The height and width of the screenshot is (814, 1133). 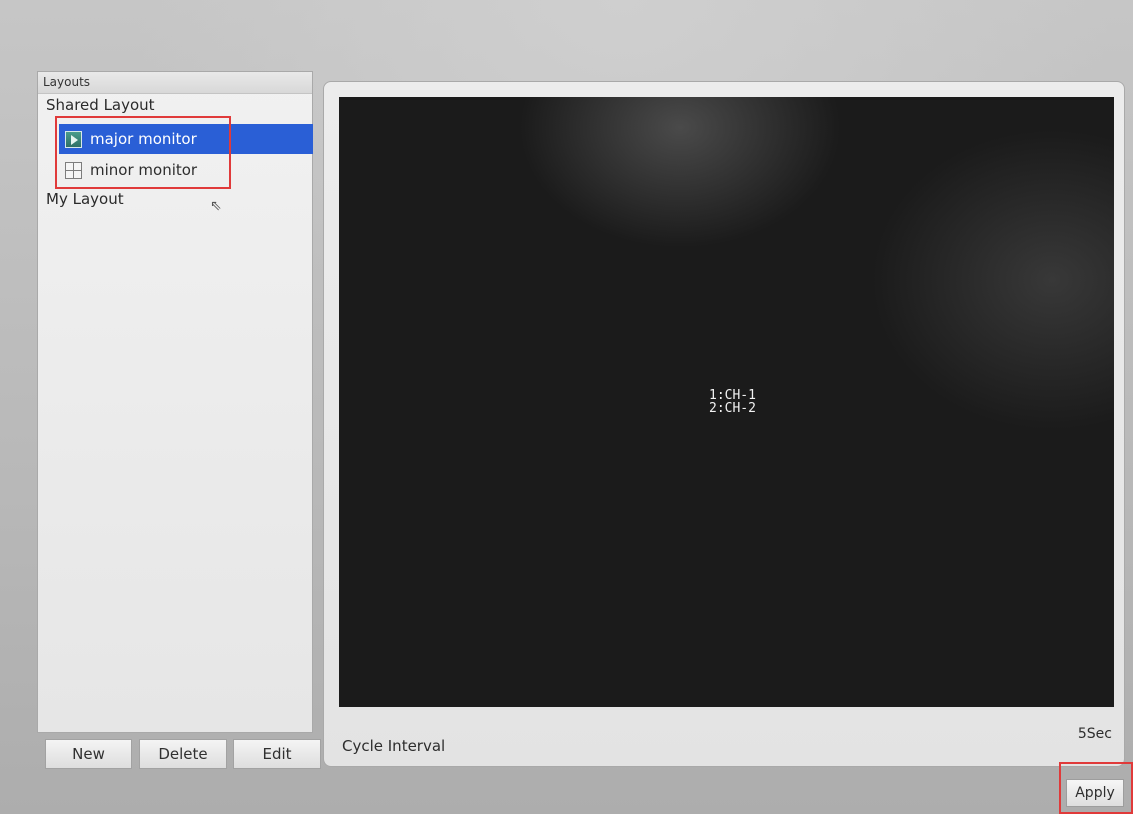 I want to click on grid-icon, so click(x=73, y=170).